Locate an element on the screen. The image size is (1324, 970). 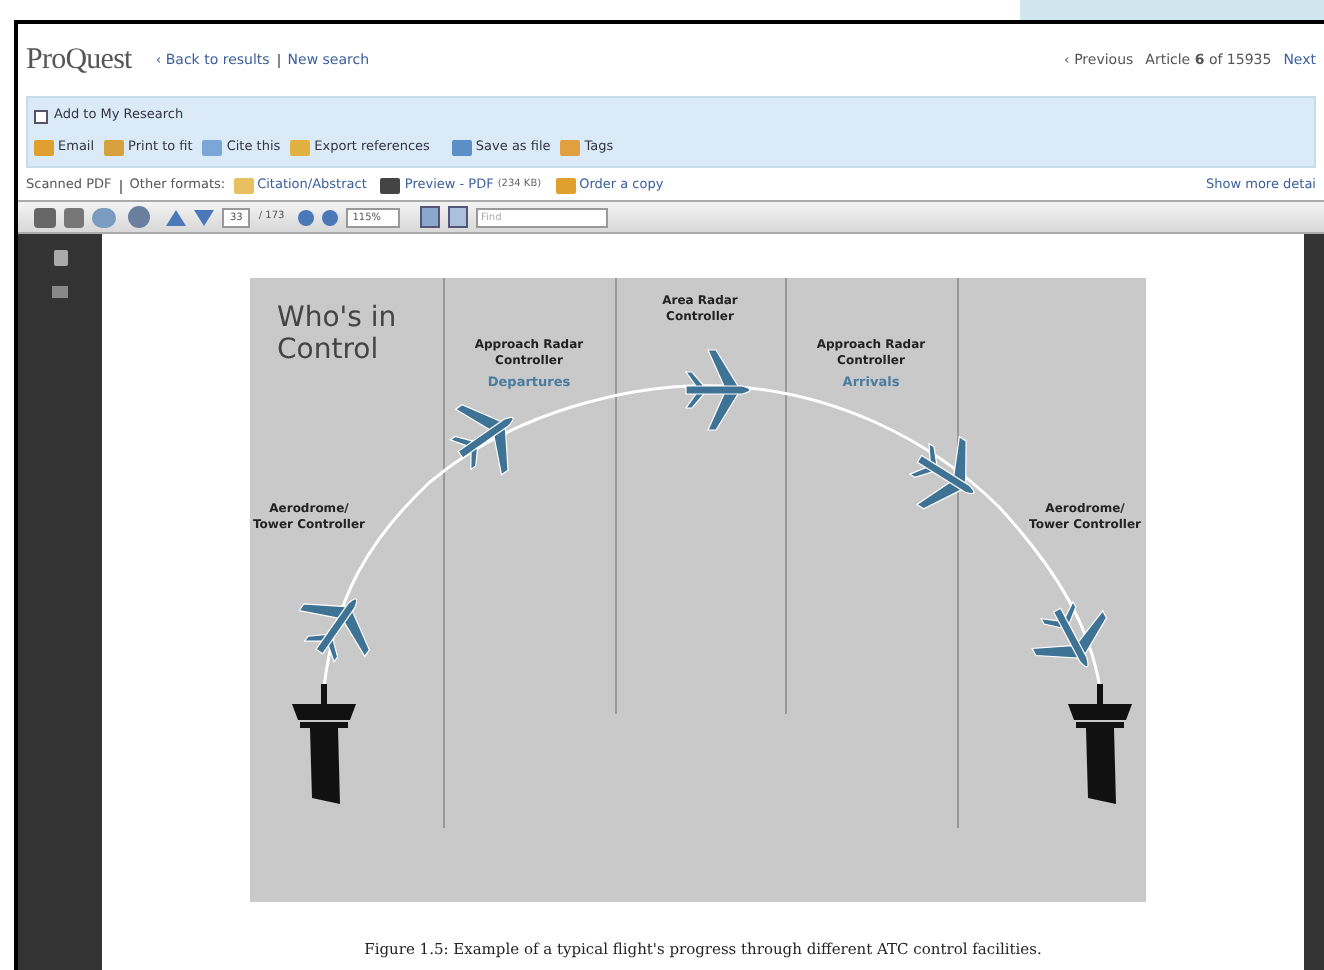
checkbox is located at coordinates (41, 116).